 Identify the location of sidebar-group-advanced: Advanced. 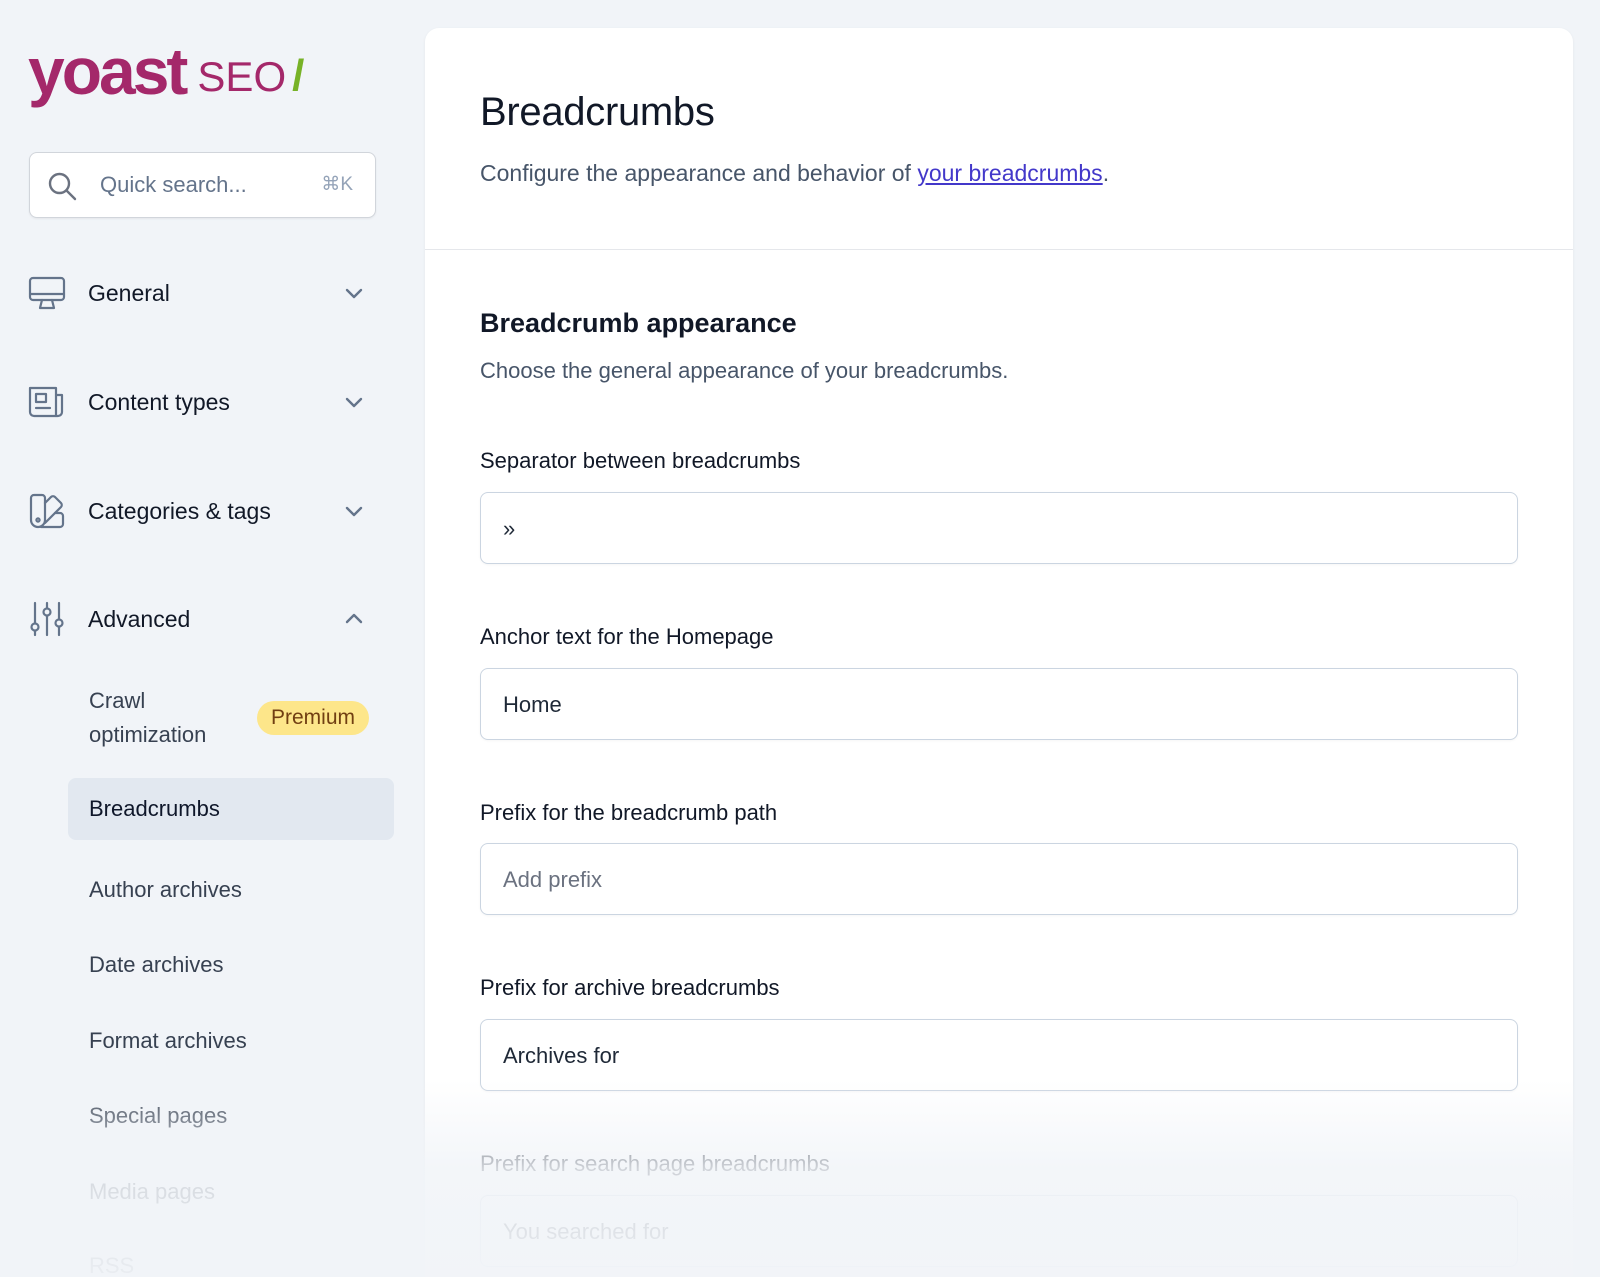
(203, 619).